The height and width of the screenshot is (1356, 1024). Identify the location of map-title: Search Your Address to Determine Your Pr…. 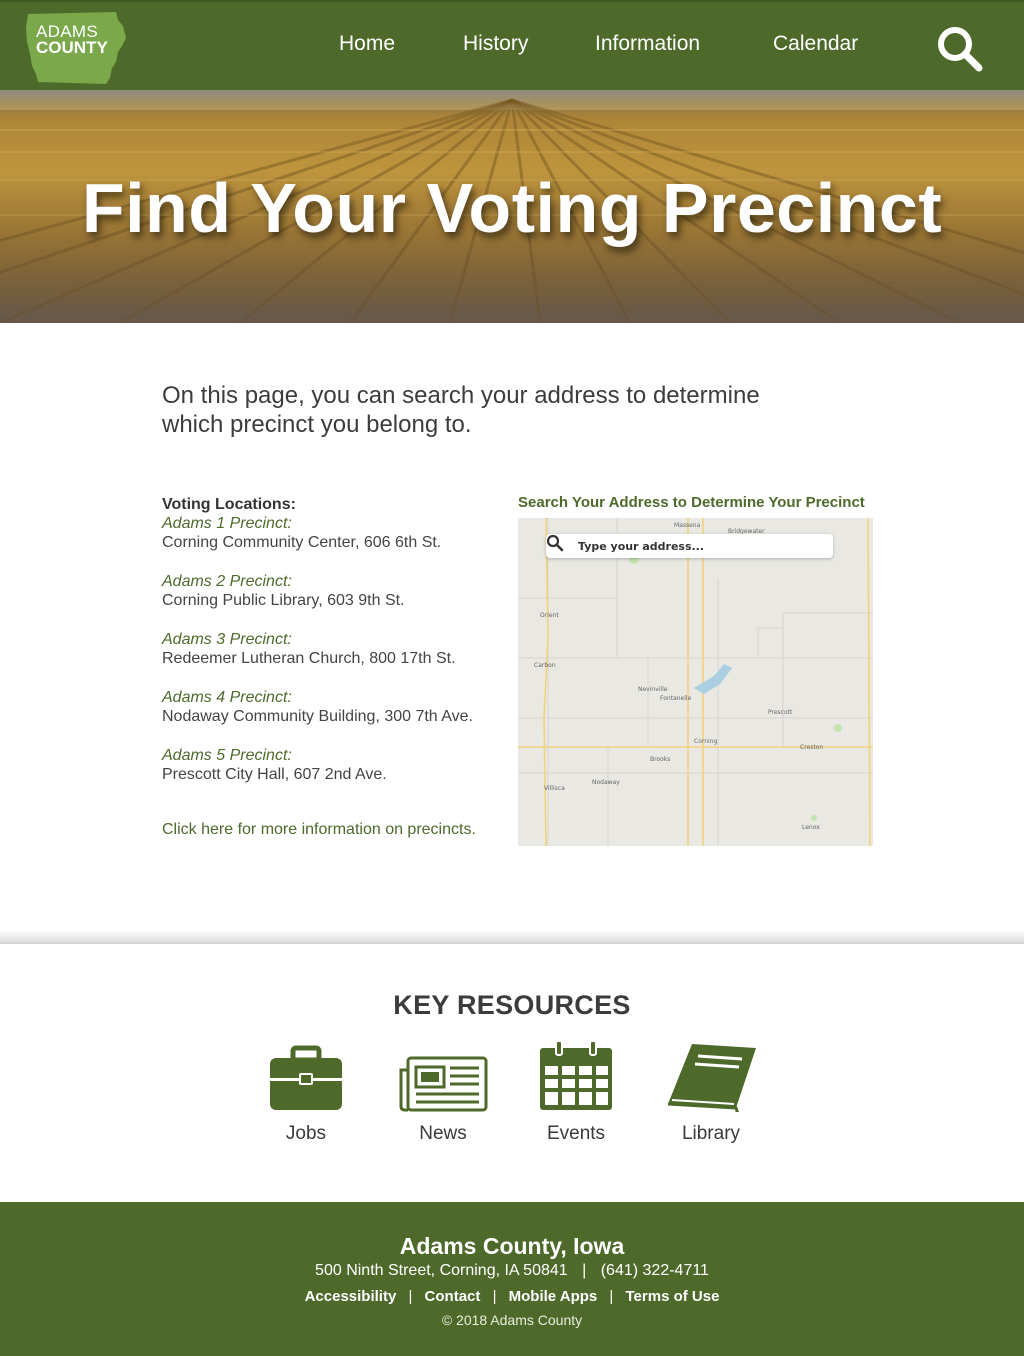
(691, 502).